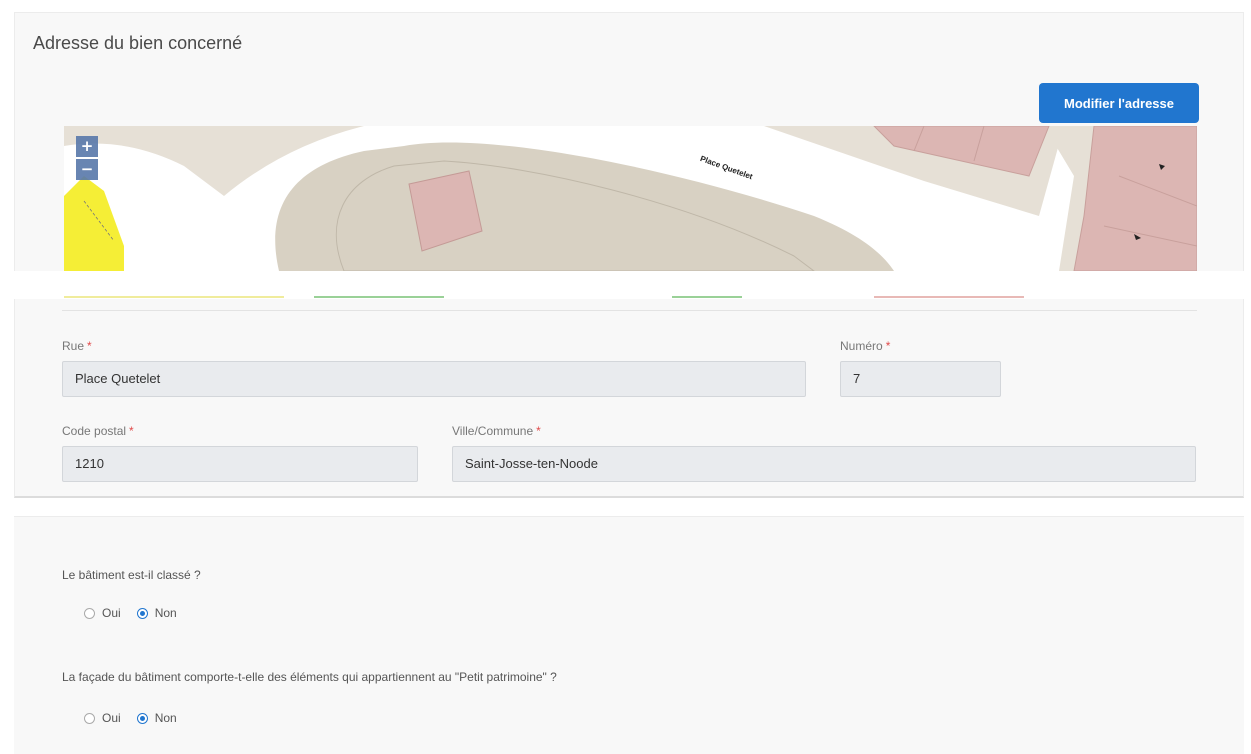  What do you see at coordinates (87, 169) in the screenshot?
I see `zoom-out-button: −` at bounding box center [87, 169].